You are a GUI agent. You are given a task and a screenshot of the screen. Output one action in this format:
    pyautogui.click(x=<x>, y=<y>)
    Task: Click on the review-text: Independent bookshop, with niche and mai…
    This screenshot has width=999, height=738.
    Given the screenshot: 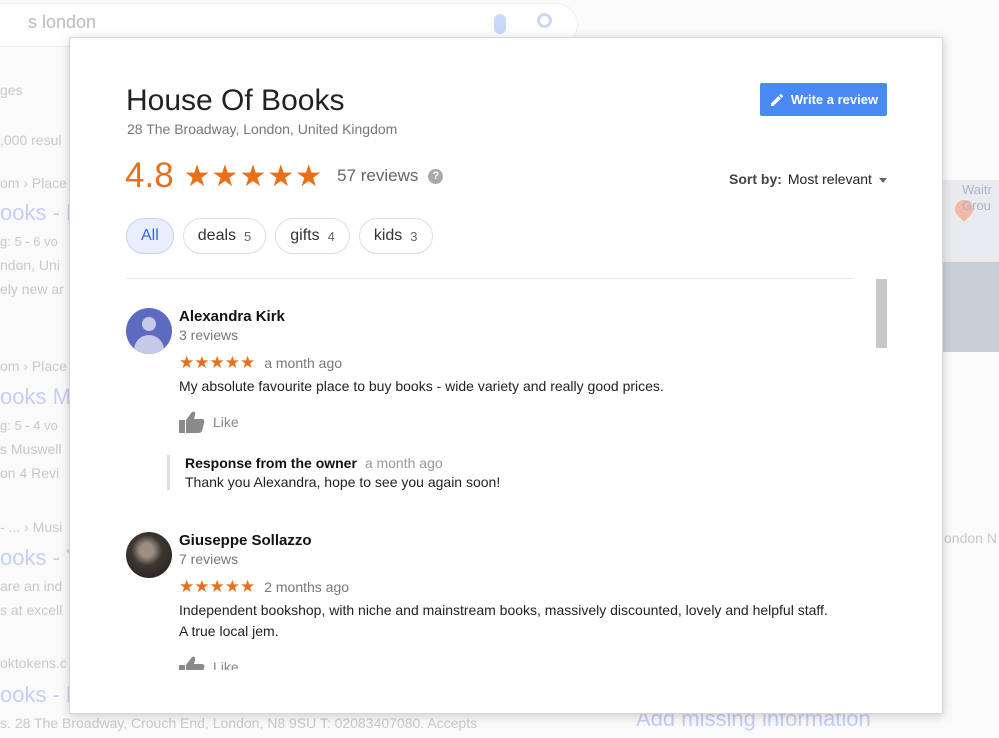 What is the action you would take?
    pyautogui.click(x=503, y=620)
    